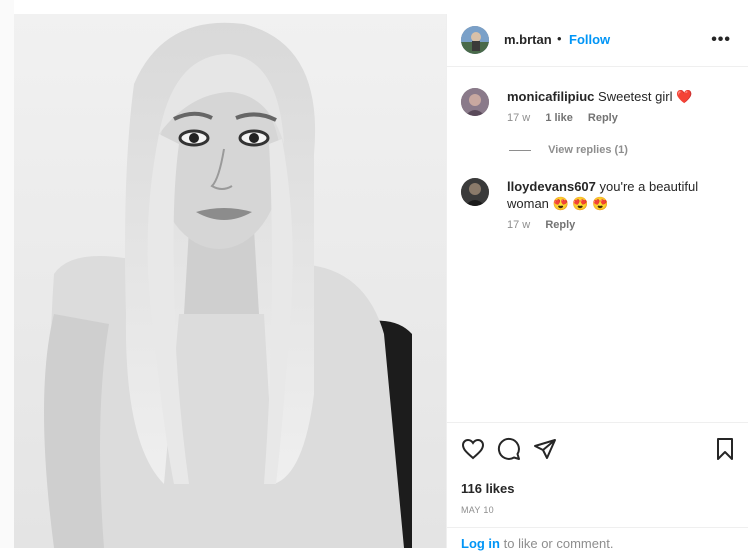  I want to click on author-avatar, so click(475, 40).